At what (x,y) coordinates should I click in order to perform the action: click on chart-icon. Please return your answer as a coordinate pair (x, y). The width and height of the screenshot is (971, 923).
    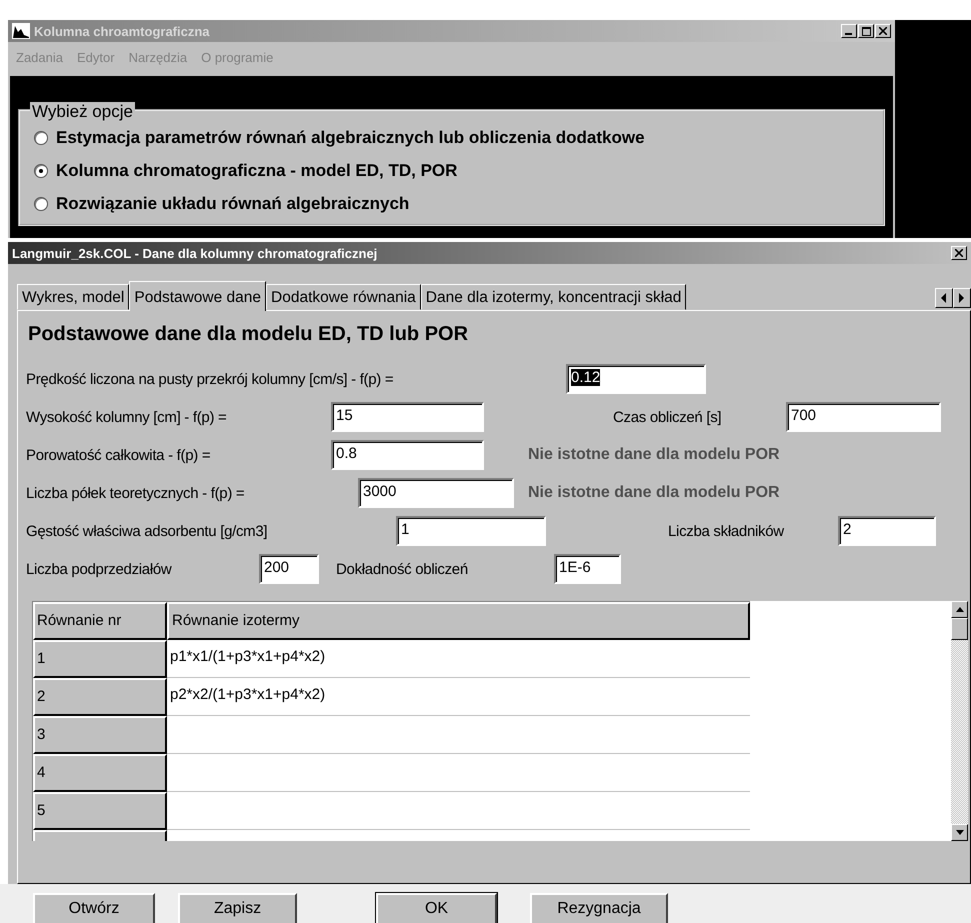
    Looking at the image, I should click on (21, 31).